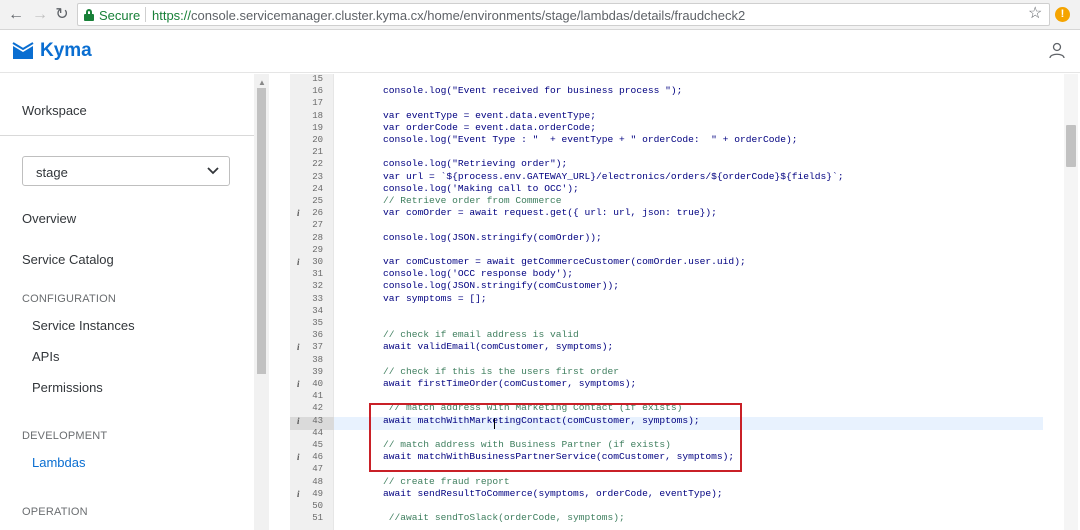 The height and width of the screenshot is (530, 1080). What do you see at coordinates (498, 346) in the screenshot?
I see `code-line: await validEmail(comCustomer, symptoms);` at bounding box center [498, 346].